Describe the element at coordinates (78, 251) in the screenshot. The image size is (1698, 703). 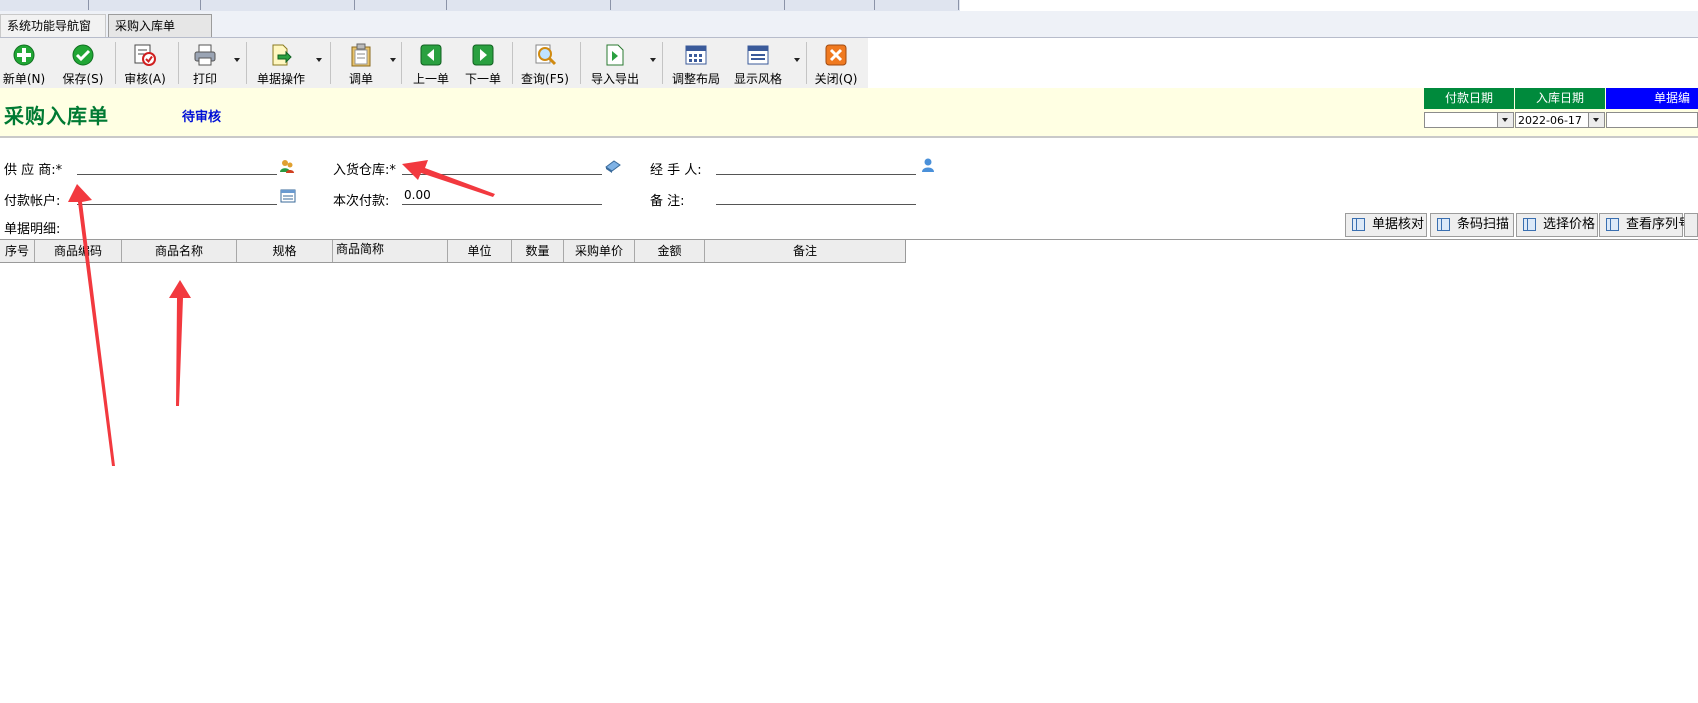
I see `column-header-product-code: 商品编码` at that location.